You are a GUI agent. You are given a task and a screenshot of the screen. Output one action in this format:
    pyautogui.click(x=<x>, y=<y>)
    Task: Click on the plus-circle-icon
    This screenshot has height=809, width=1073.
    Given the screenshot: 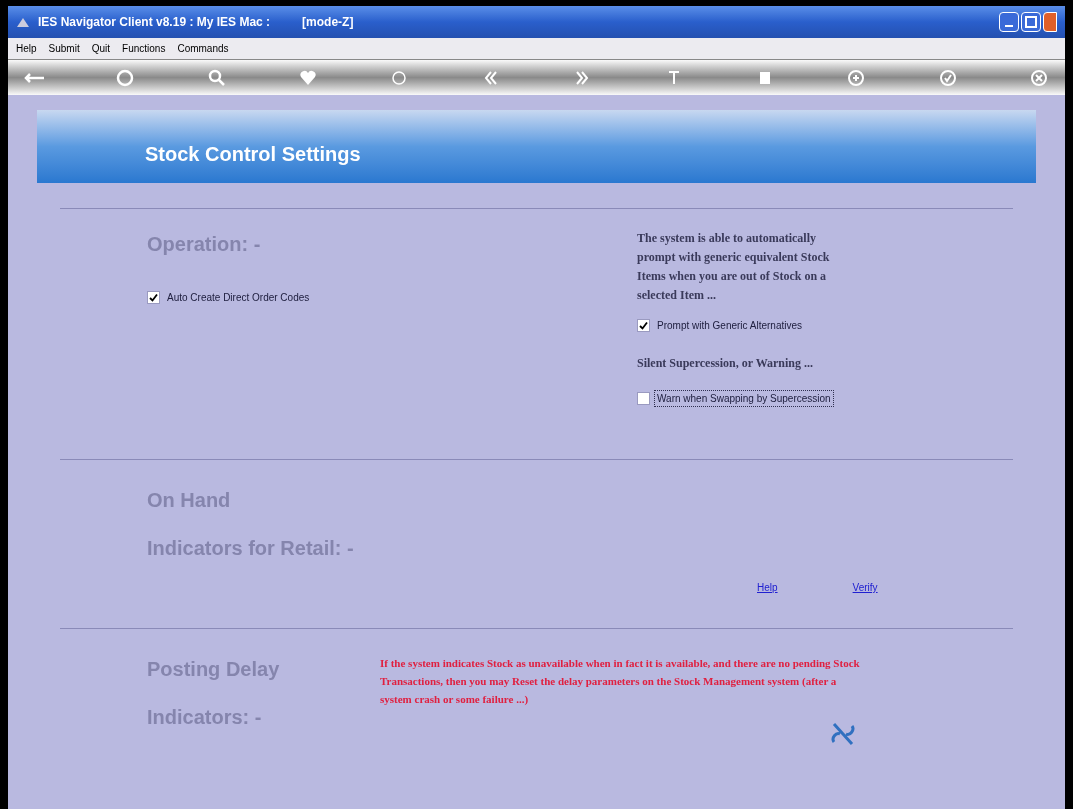 What is the action you would take?
    pyautogui.click(x=856, y=77)
    